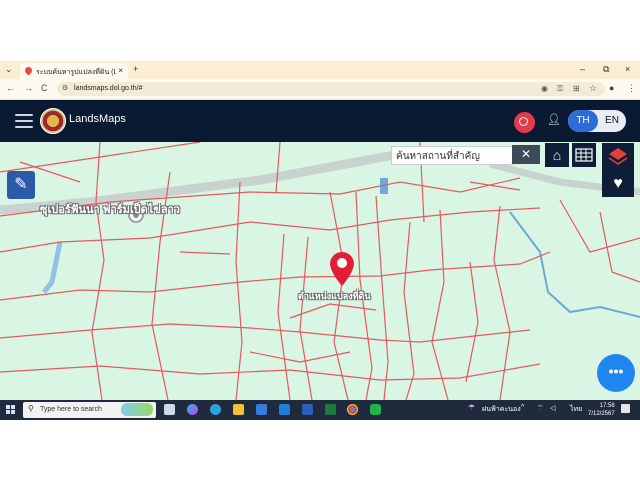  Describe the element at coordinates (554, 119) in the screenshot. I see `user-icon: 👤︎` at that location.